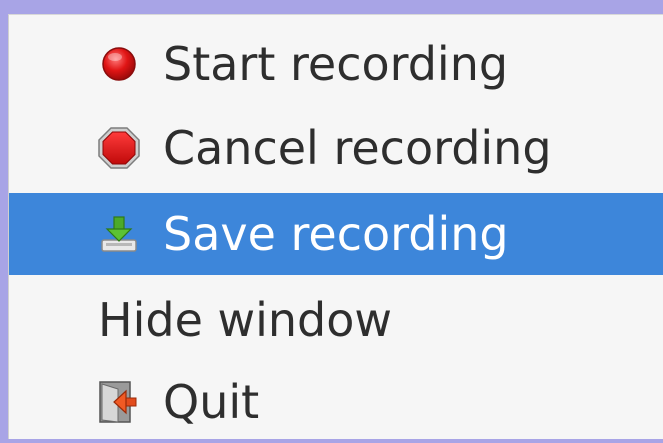  What do you see at coordinates (119, 402) in the screenshot?
I see `exit-door-icon` at bounding box center [119, 402].